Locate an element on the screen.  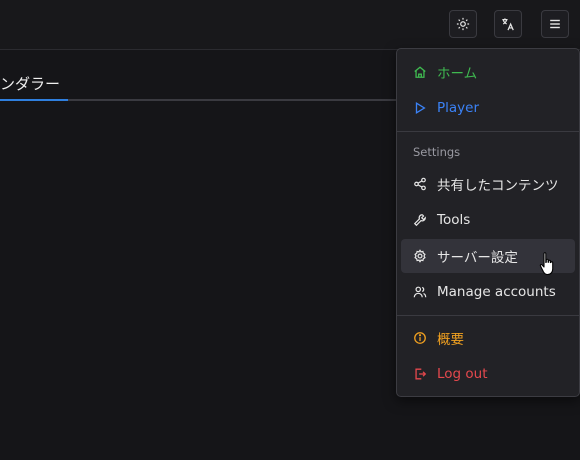
menu-item-label: Manage accounts is located at coordinates (496, 292).